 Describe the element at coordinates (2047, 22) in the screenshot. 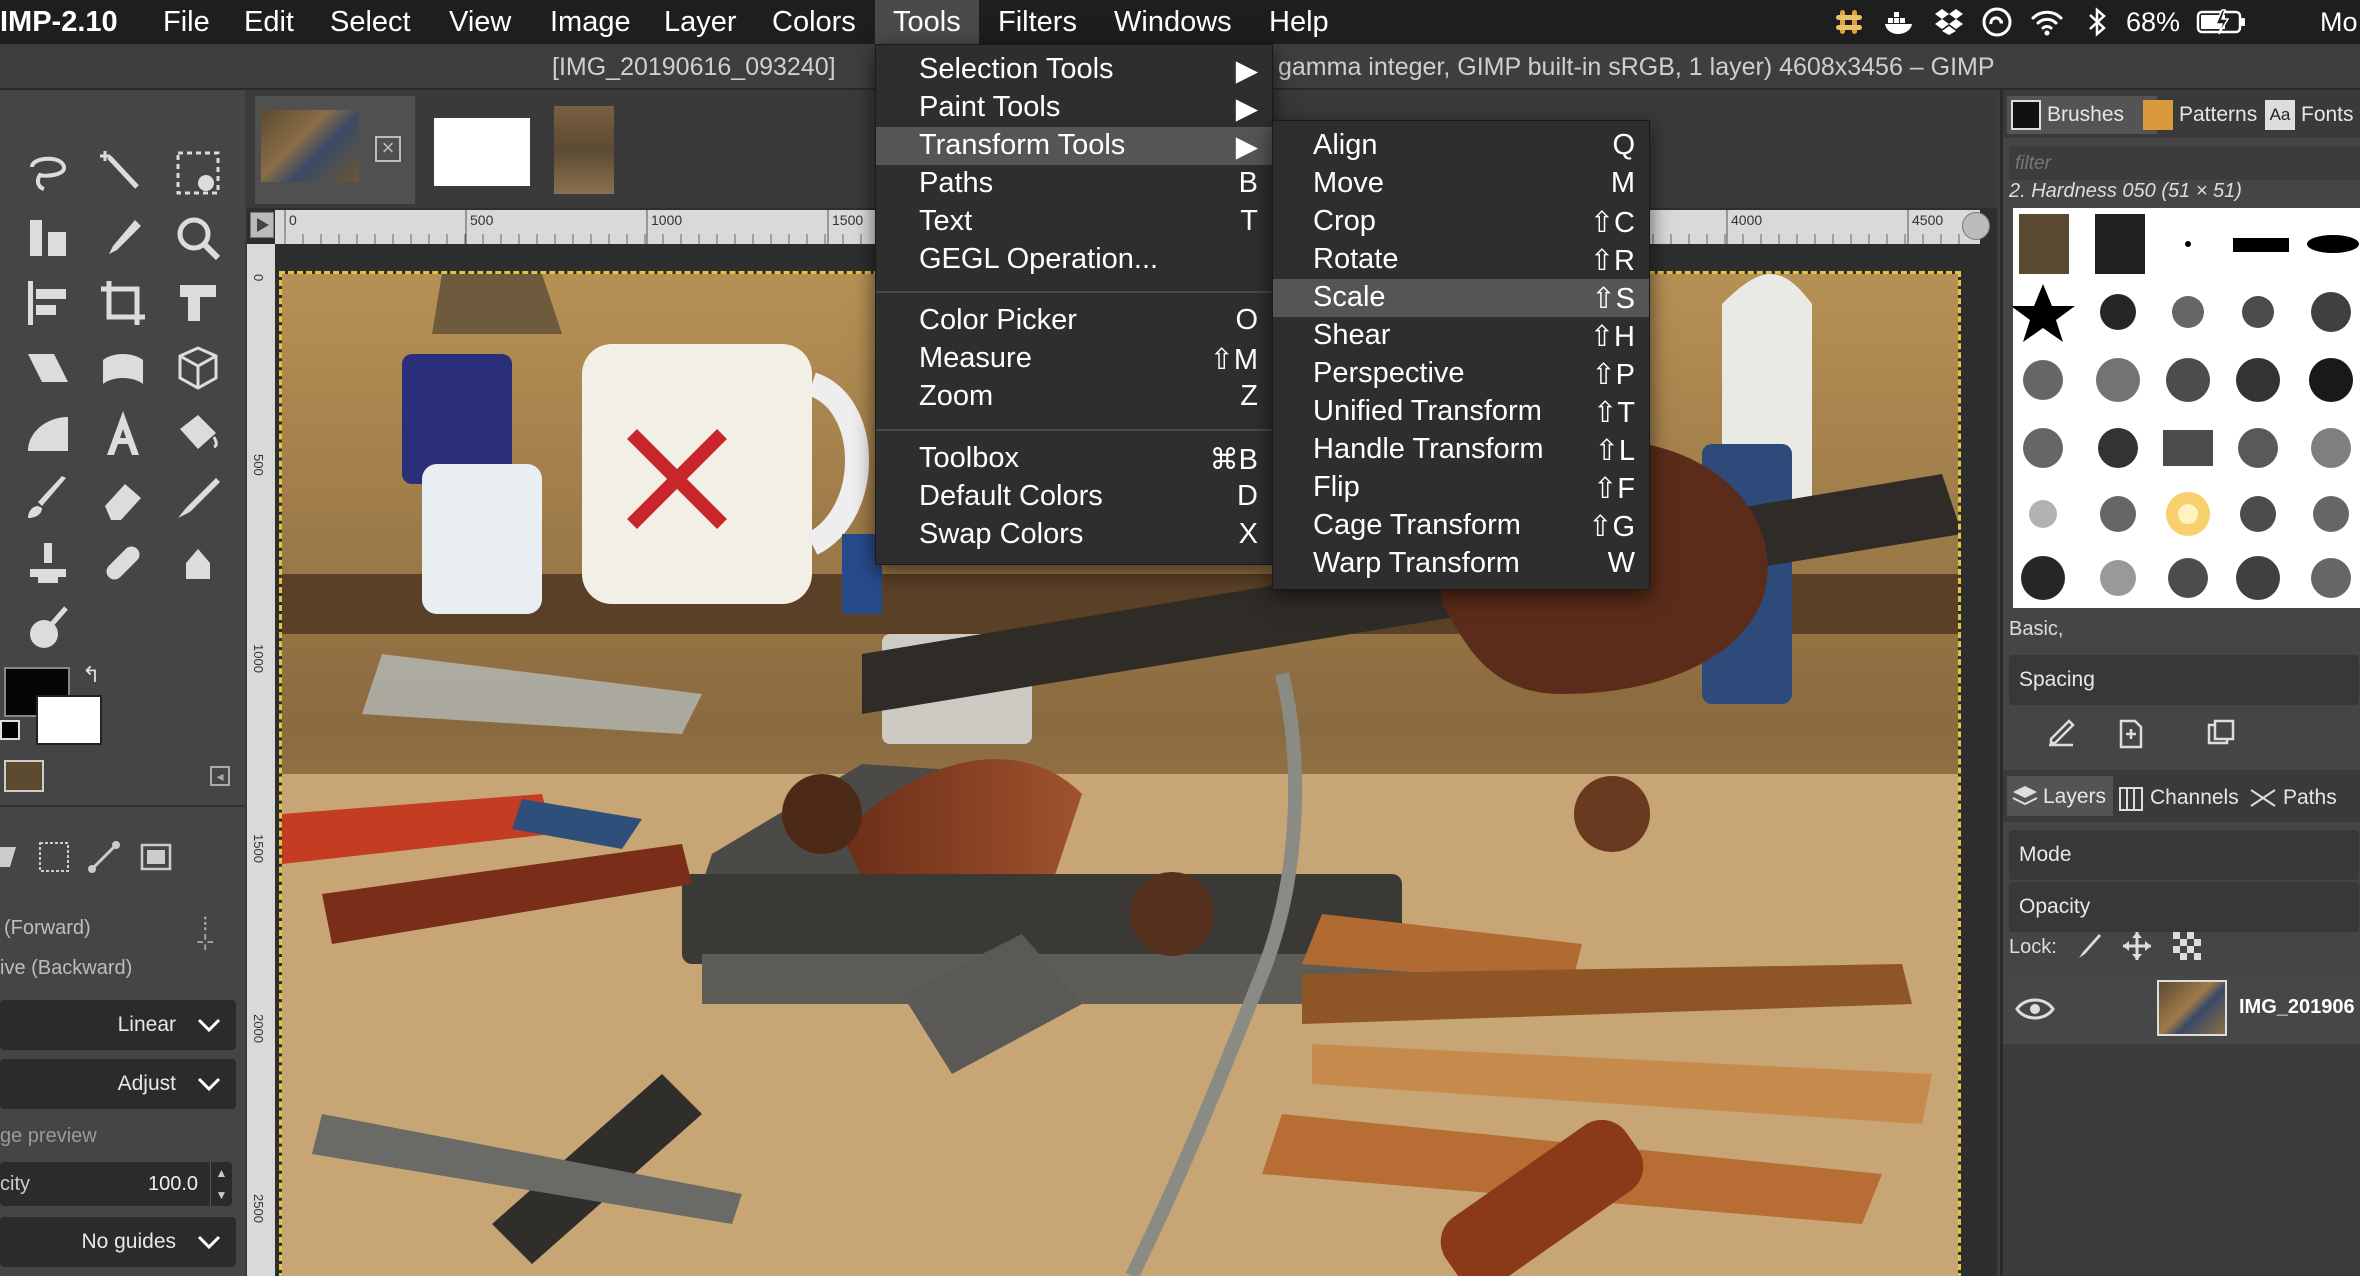

I see `wifi-icon` at that location.